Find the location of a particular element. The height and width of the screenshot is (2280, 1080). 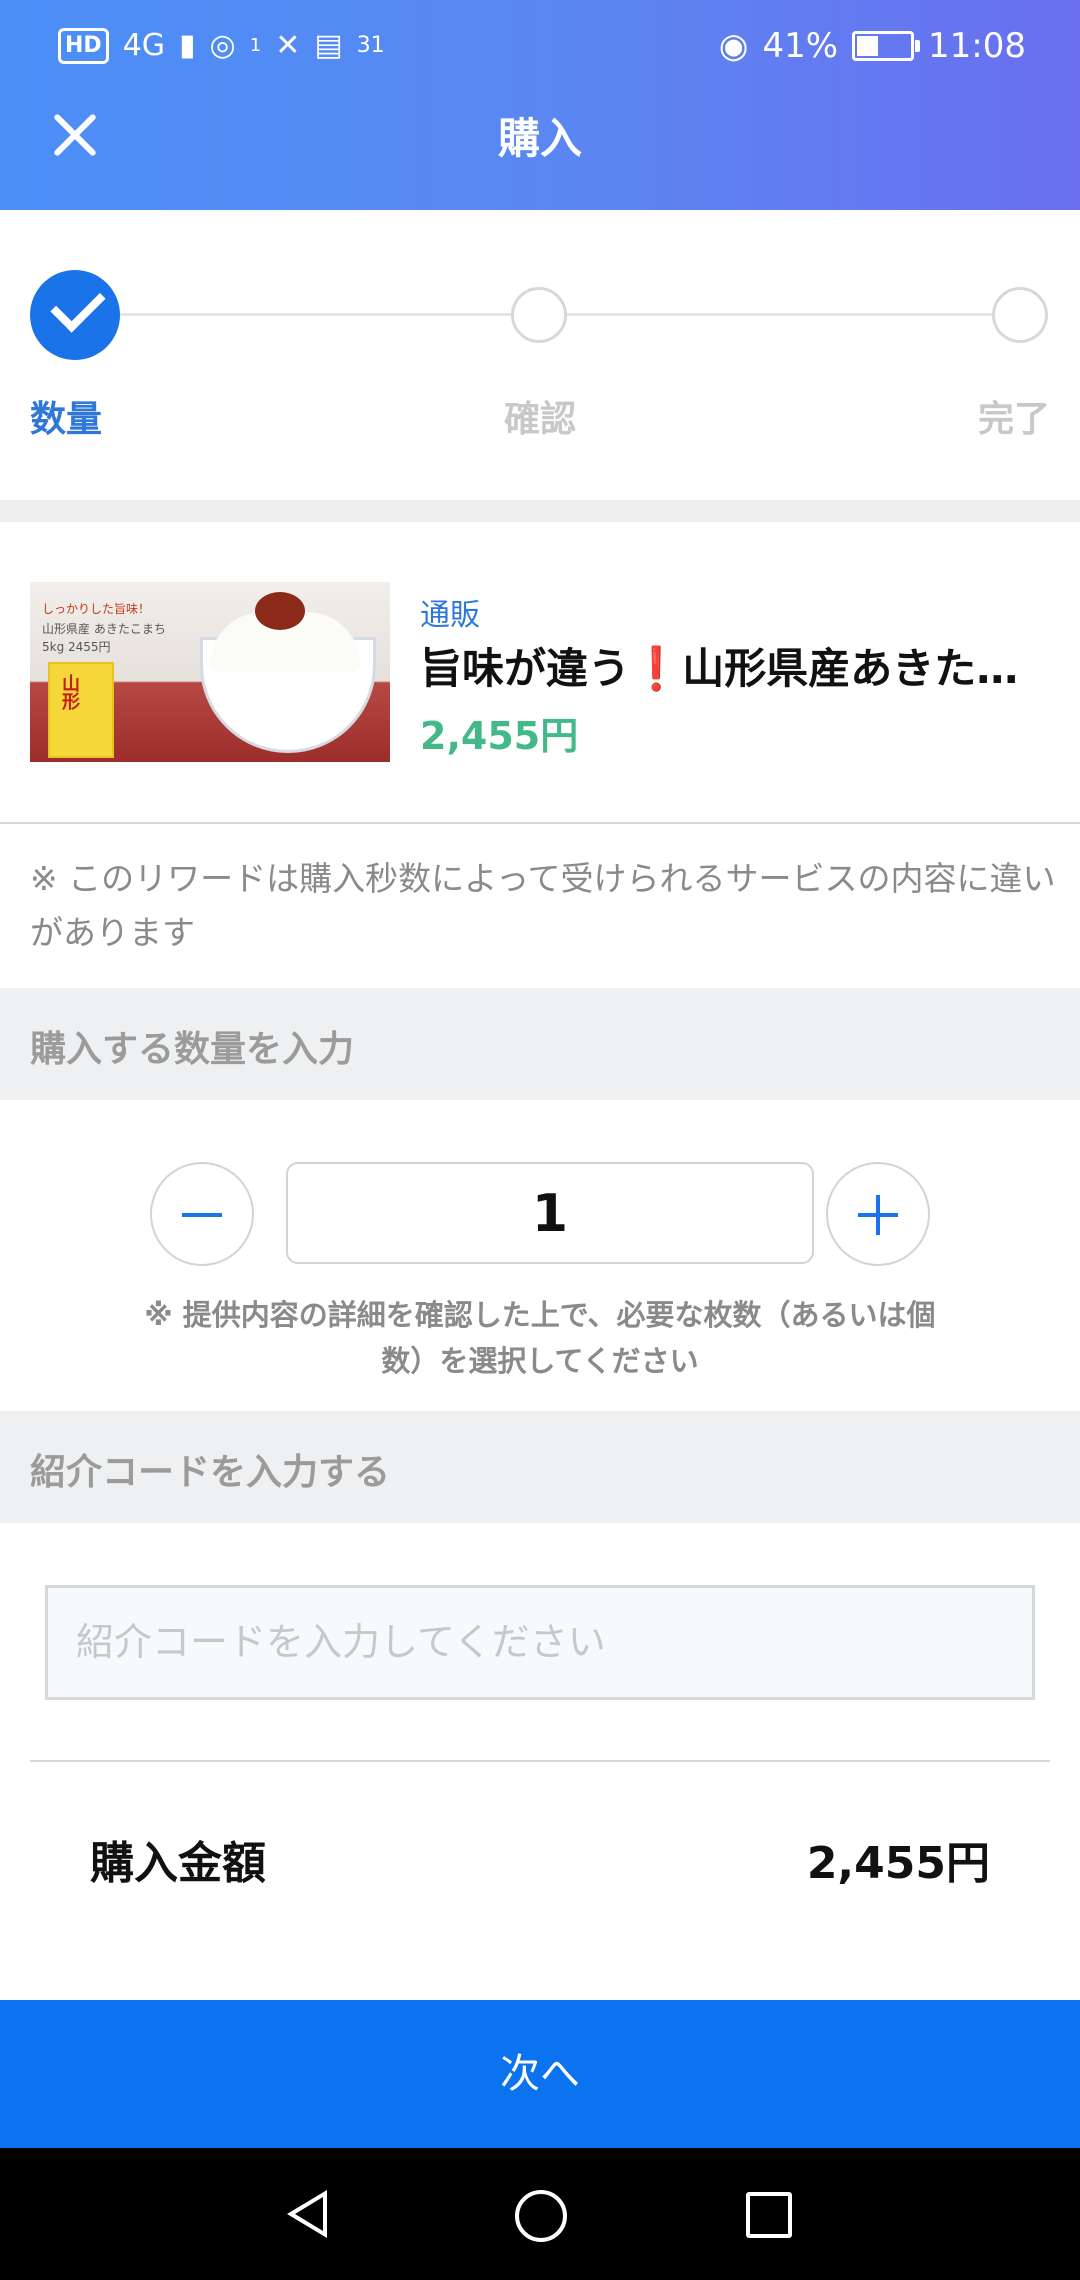

referral-section-title: 紹介コードを入力する is located at coordinates (210, 1472).